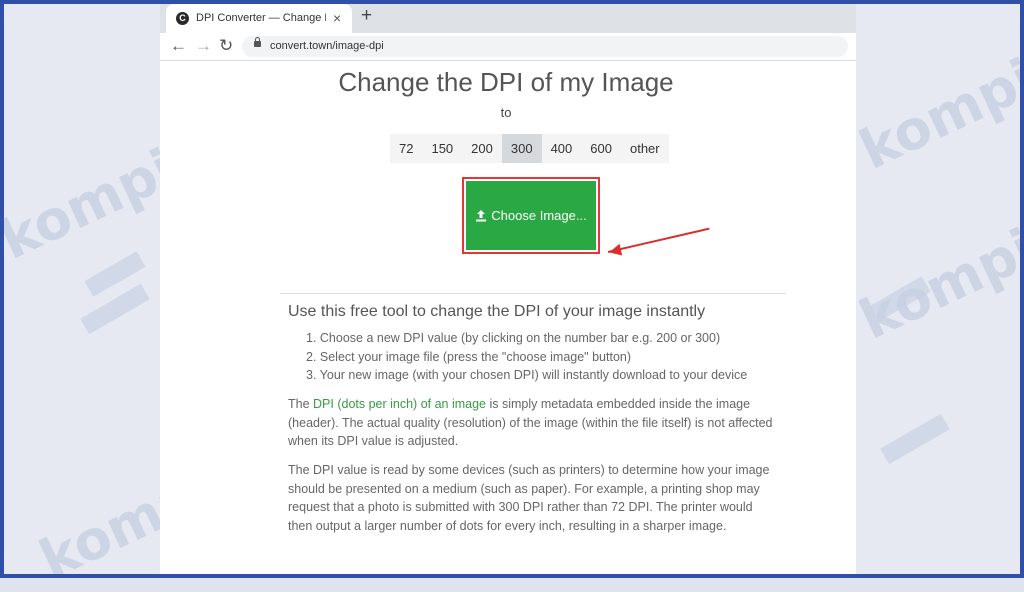  Describe the element at coordinates (601, 148) in the screenshot. I see `dpi-option-600: 600` at that location.